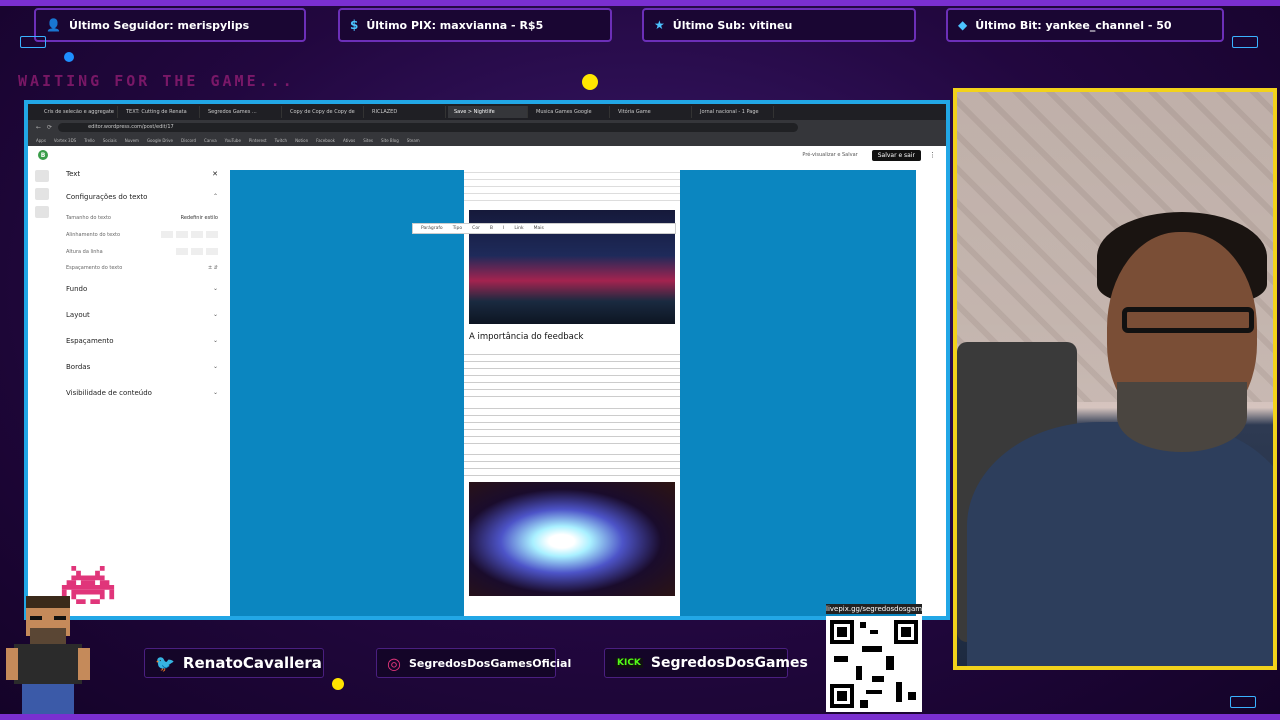  What do you see at coordinates (1073, 25) in the screenshot?
I see `alert-bit-text: Último Bit: yankee_channel - 50` at bounding box center [1073, 25].